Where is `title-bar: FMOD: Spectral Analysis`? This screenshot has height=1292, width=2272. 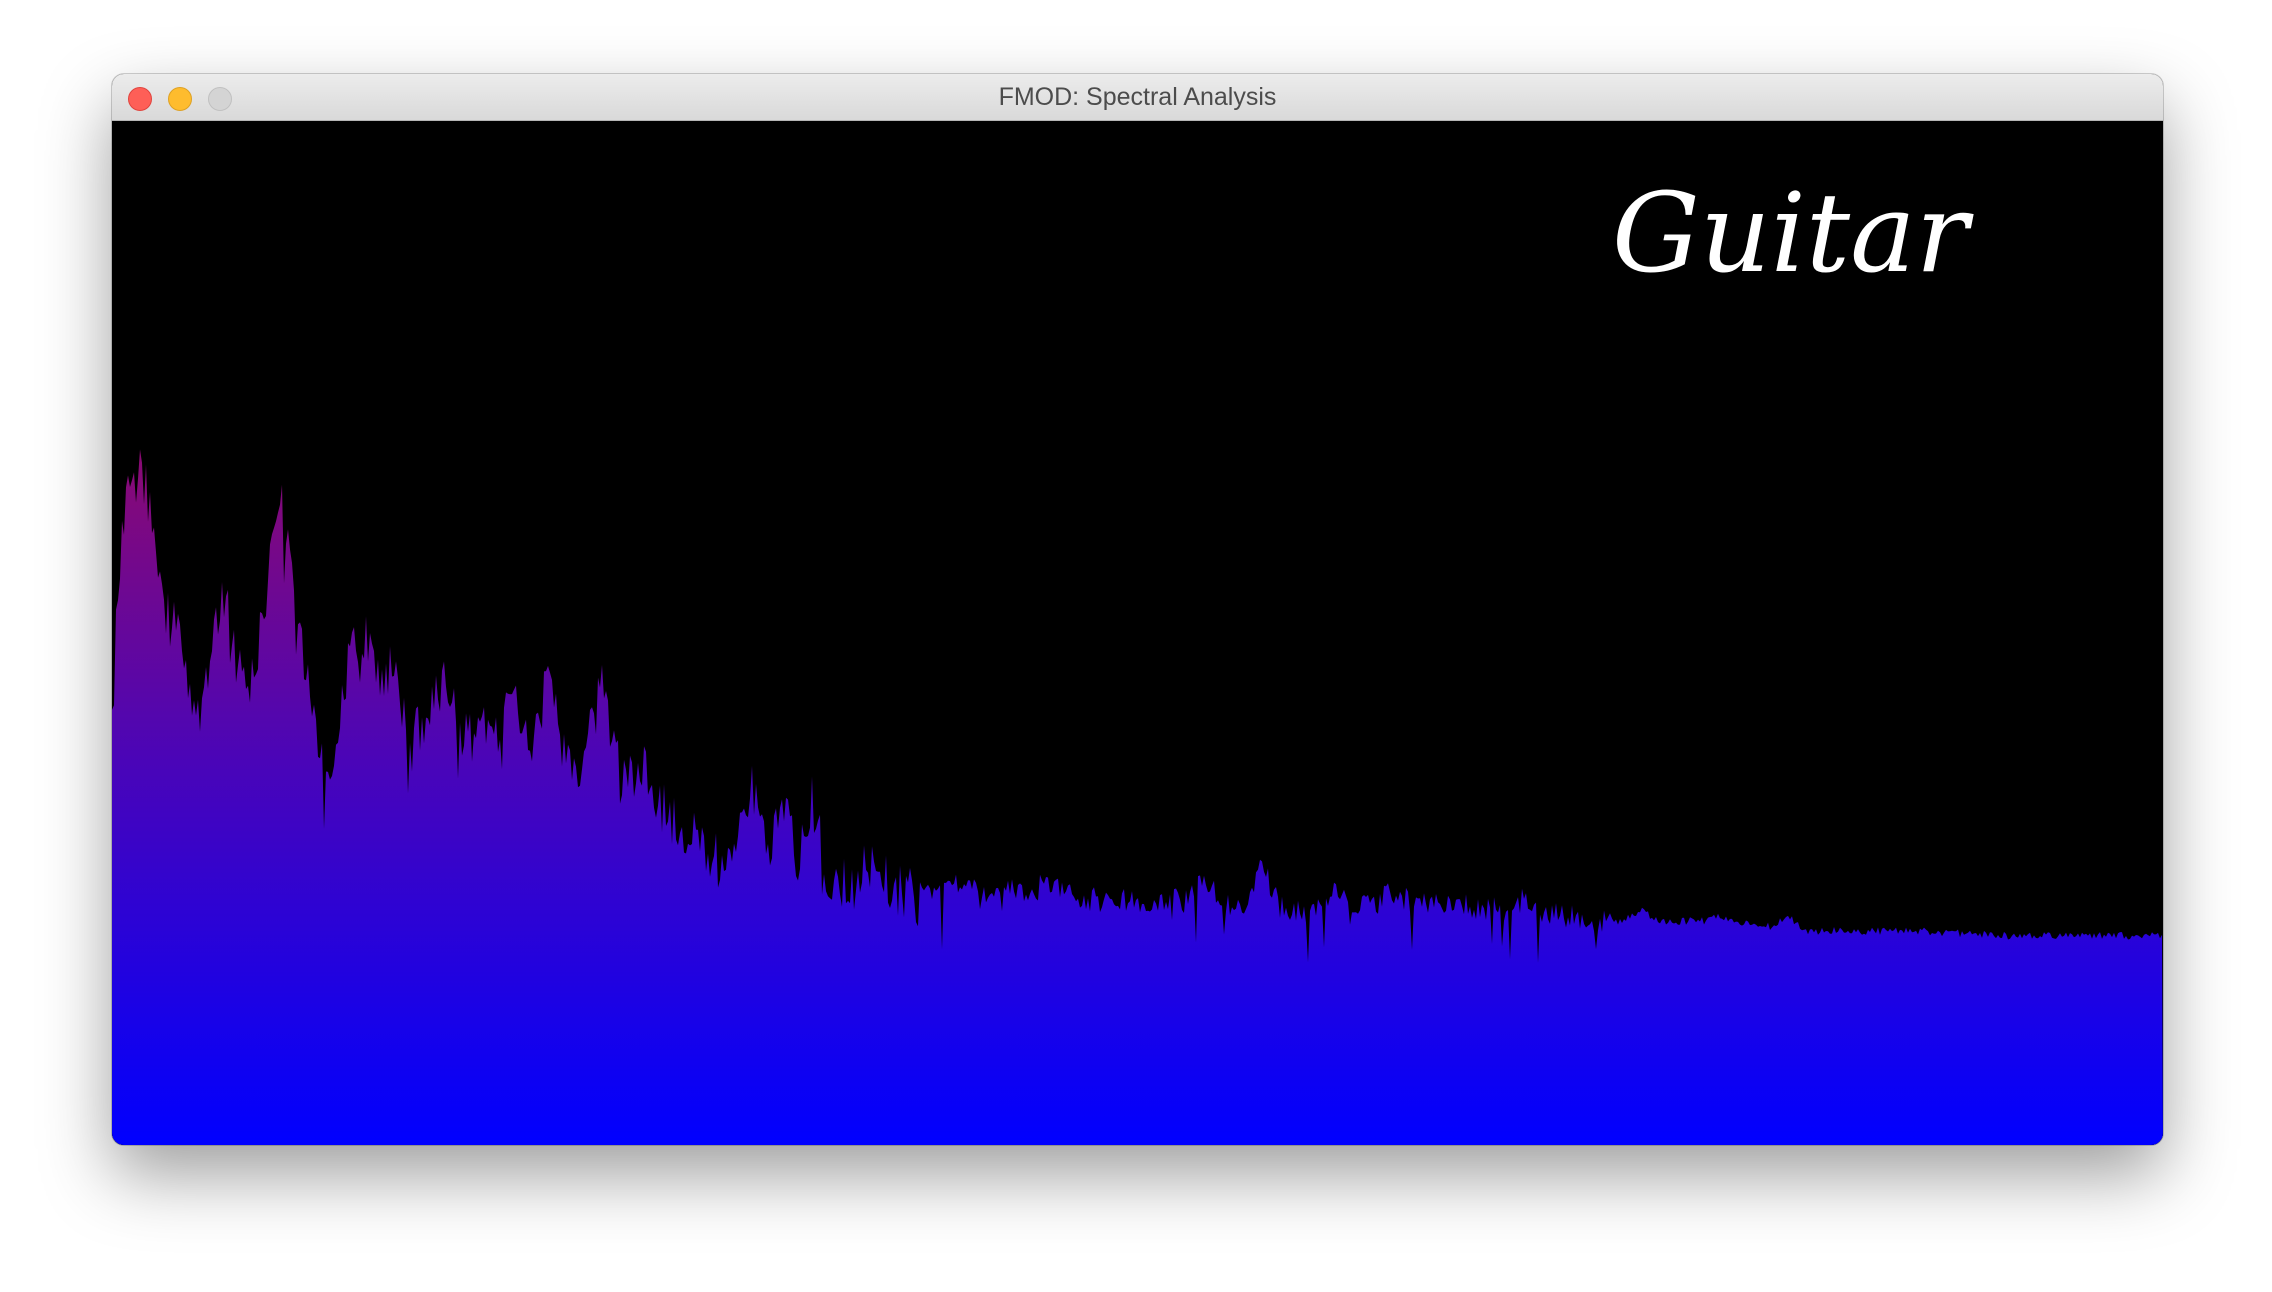
title-bar: FMOD: Spectral Analysis is located at coordinates (1137, 97).